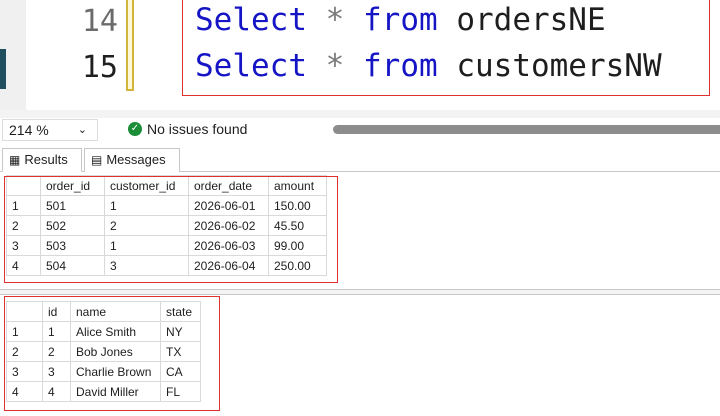  Describe the element at coordinates (197, 129) in the screenshot. I see `issues-status: No issues found` at that location.